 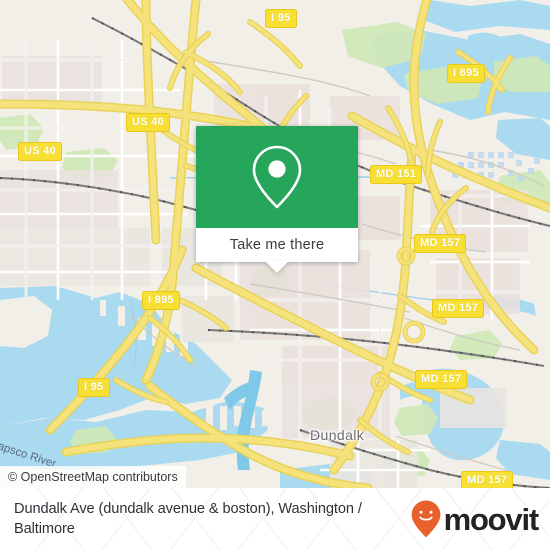 I want to click on road-shield-i95-south: I 95, so click(x=94, y=387).